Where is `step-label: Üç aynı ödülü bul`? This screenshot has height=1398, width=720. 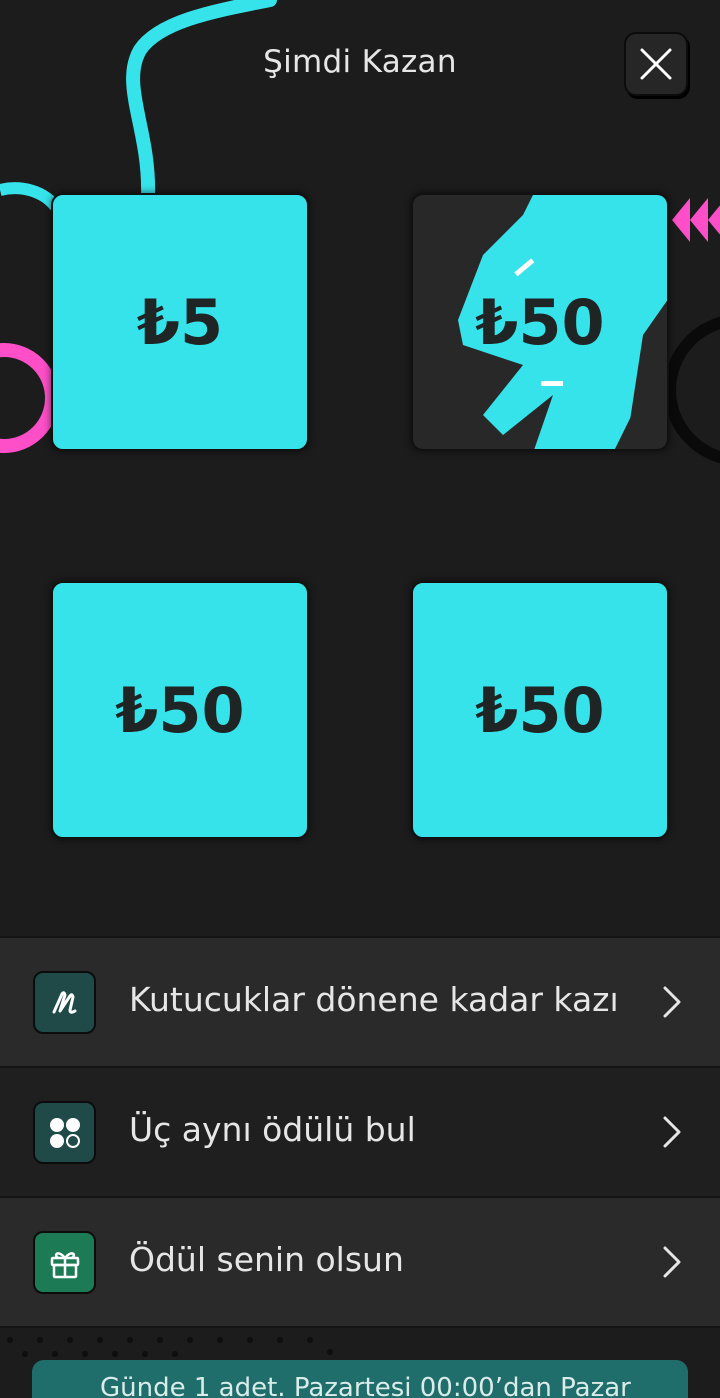 step-label: Üç aynı ödülü bul is located at coordinates (272, 1129).